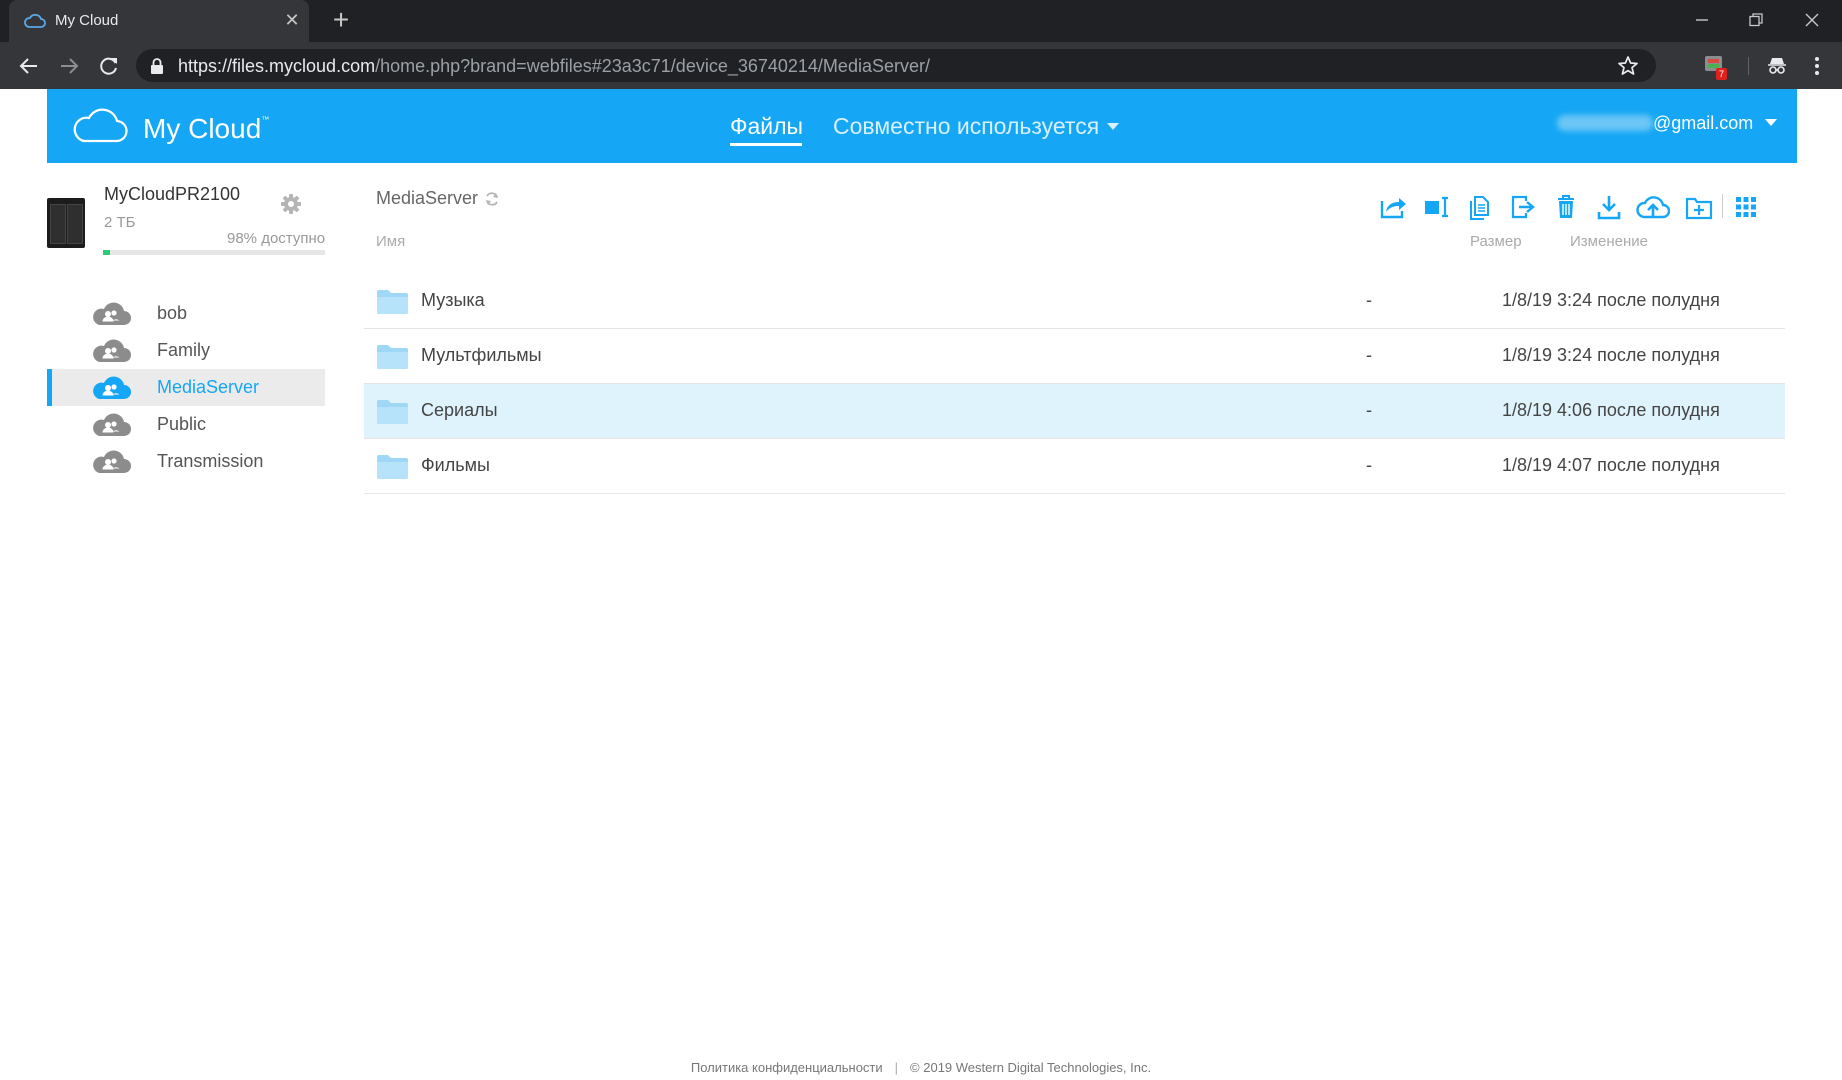 Image resolution: width=1842 pixels, height=1080 pixels. Describe the element at coordinates (1722, 74) in the screenshot. I see `extension-badge: 7` at that location.